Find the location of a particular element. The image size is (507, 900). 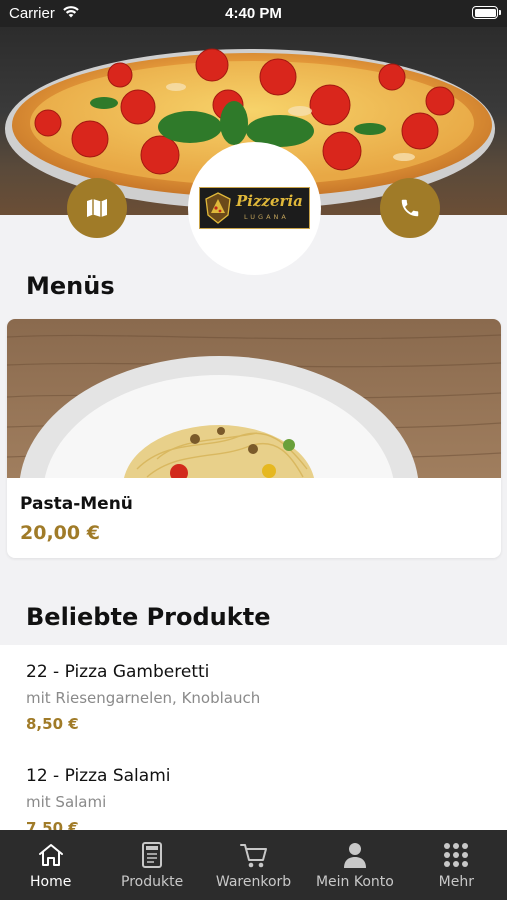

tab-warenkorb: Warenkorb is located at coordinates (253, 865).